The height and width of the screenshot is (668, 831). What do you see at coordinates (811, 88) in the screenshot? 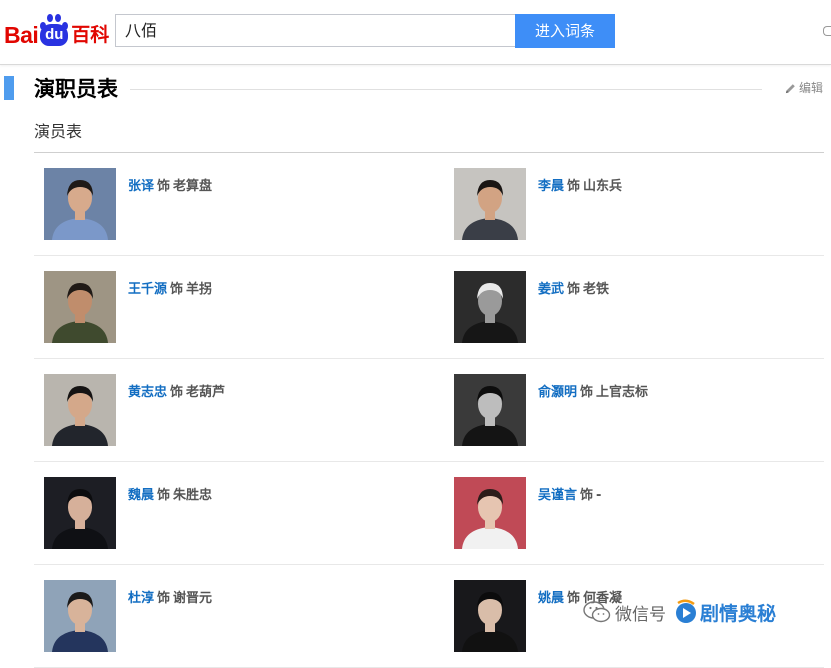
I see `edit-label: 编辑` at bounding box center [811, 88].